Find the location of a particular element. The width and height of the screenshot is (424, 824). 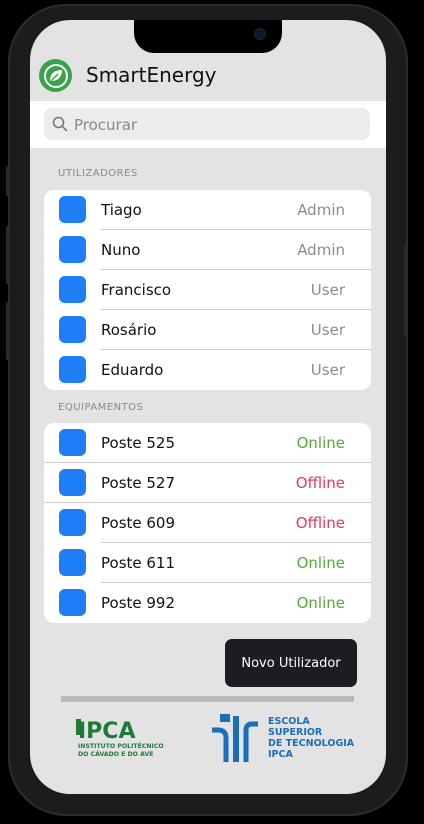

user-row-francisco: Francisco User is located at coordinates (207, 290).